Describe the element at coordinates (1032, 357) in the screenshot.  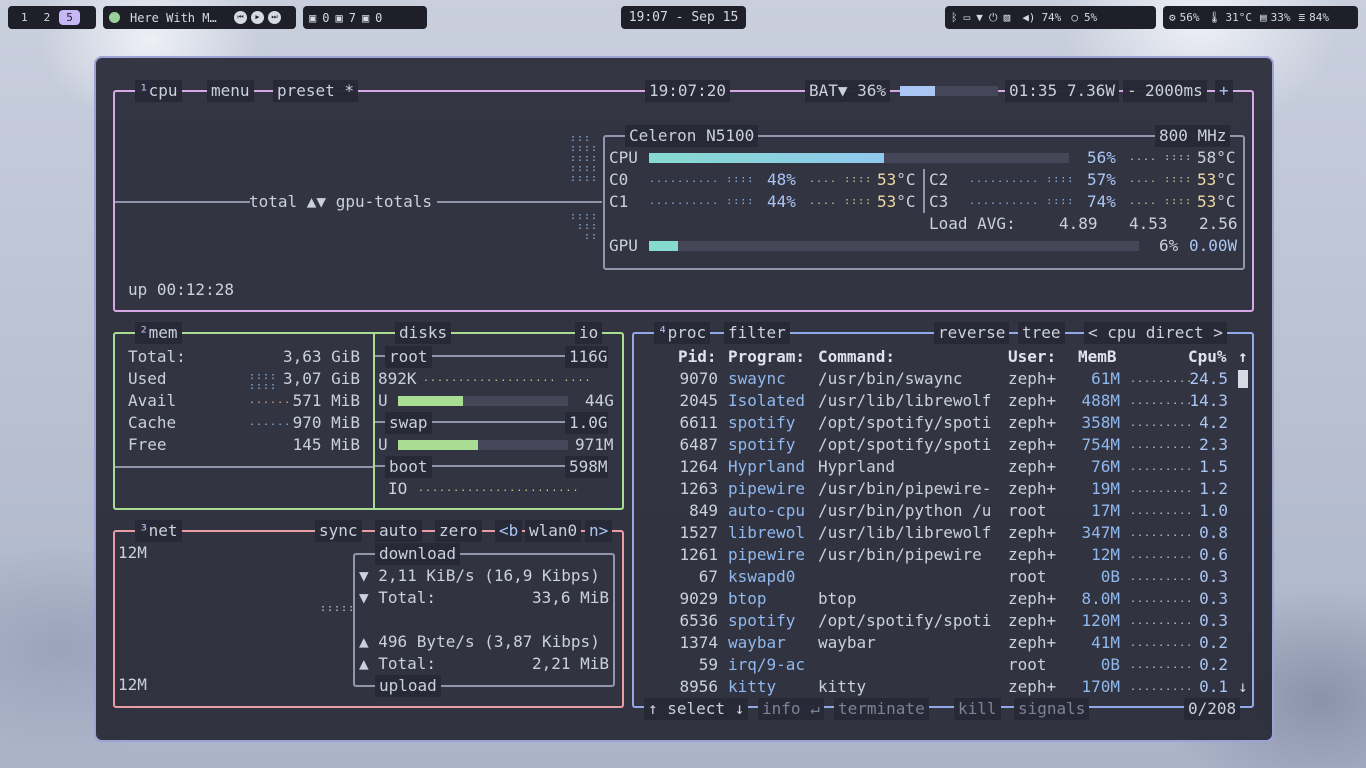
I see `user-header: User:` at that location.